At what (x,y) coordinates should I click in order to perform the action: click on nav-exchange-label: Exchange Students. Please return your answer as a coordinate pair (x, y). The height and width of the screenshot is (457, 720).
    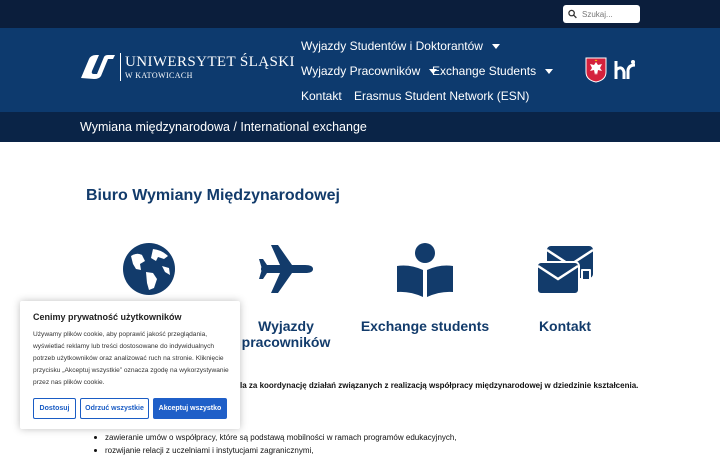
    Looking at the image, I should click on (484, 71).